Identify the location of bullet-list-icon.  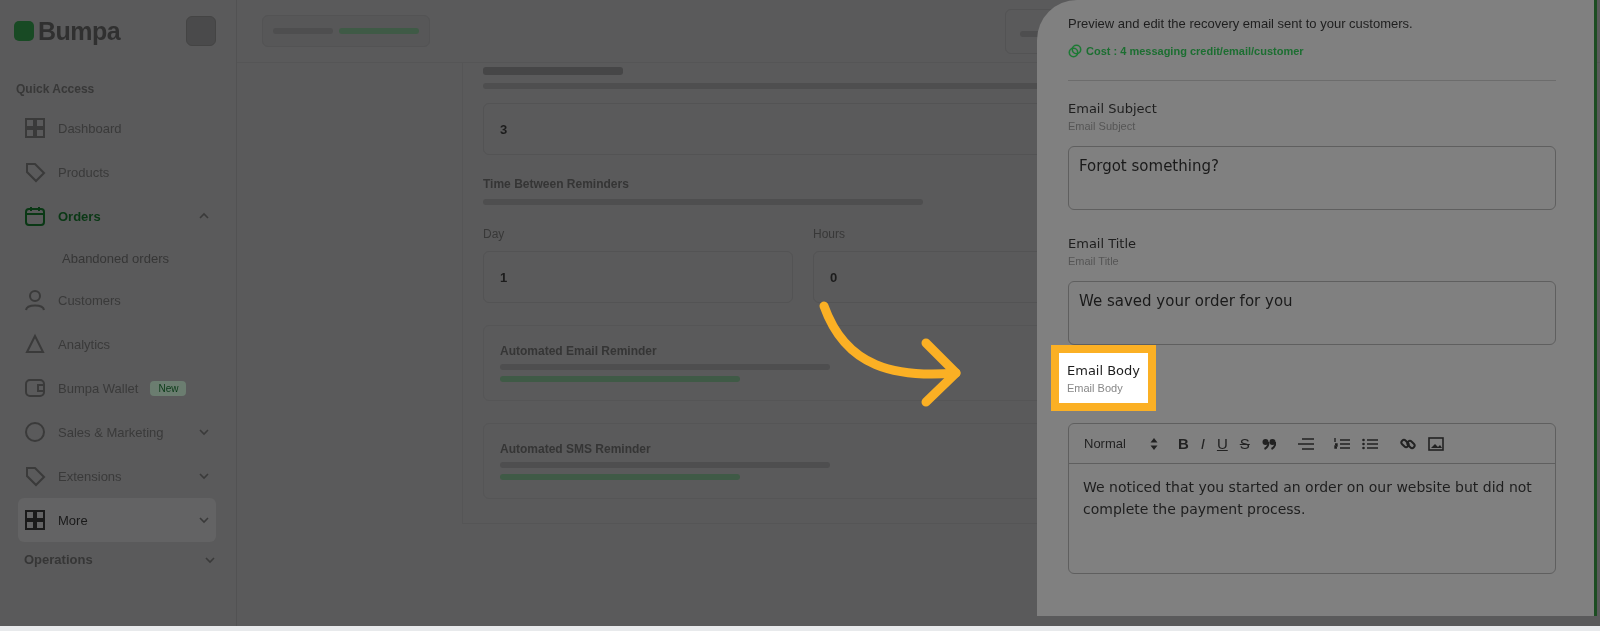
(1369, 443).